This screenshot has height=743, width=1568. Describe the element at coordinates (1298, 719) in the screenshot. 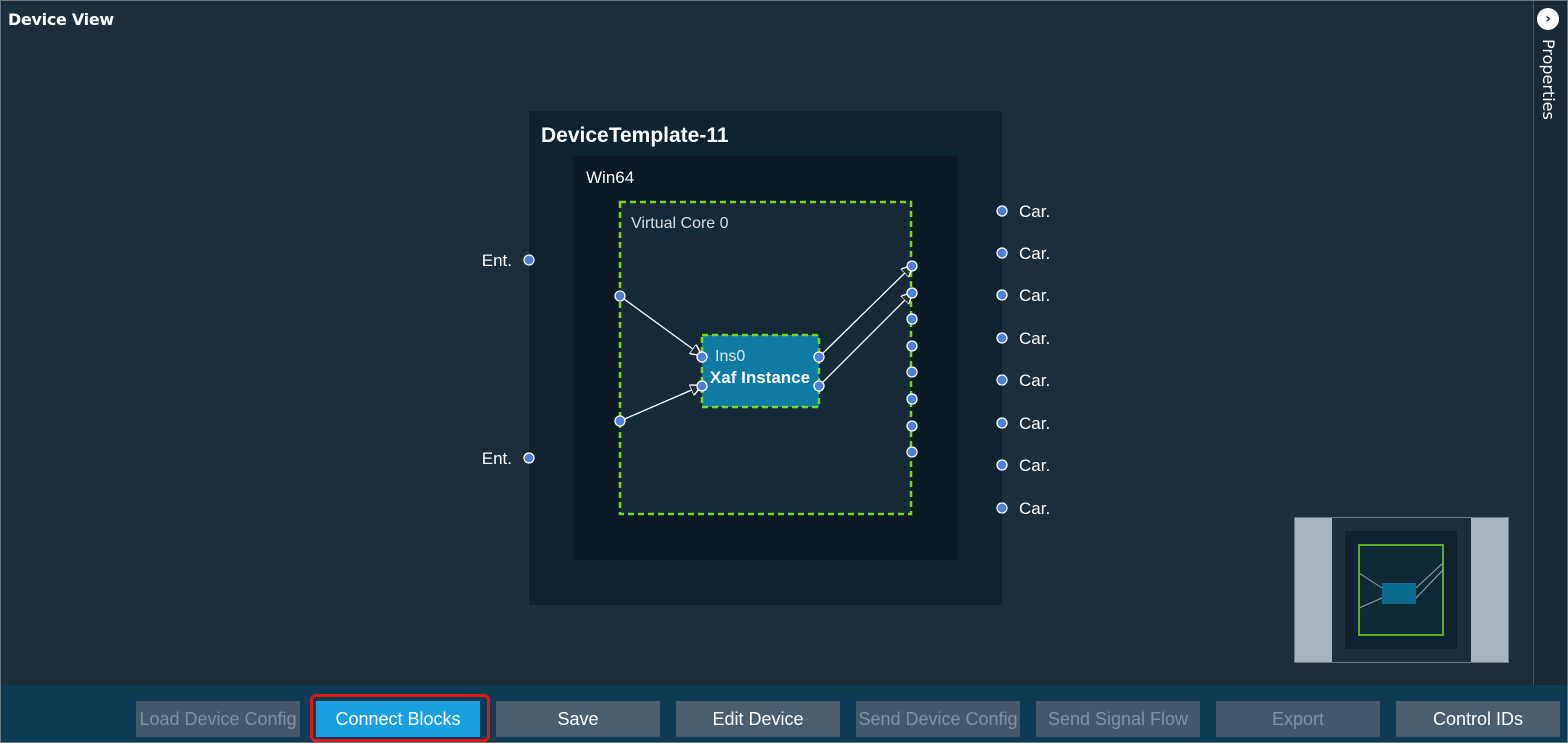

I see `export-button: Export` at that location.